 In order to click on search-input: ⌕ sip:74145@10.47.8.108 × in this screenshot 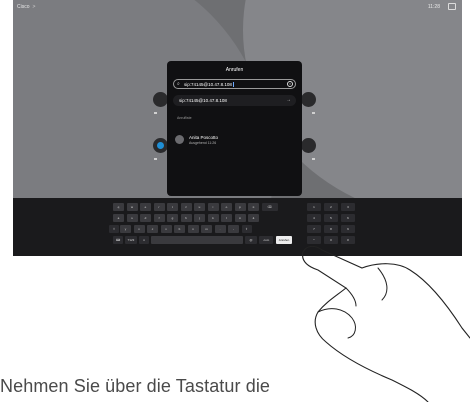, I will do `click(234, 84)`.